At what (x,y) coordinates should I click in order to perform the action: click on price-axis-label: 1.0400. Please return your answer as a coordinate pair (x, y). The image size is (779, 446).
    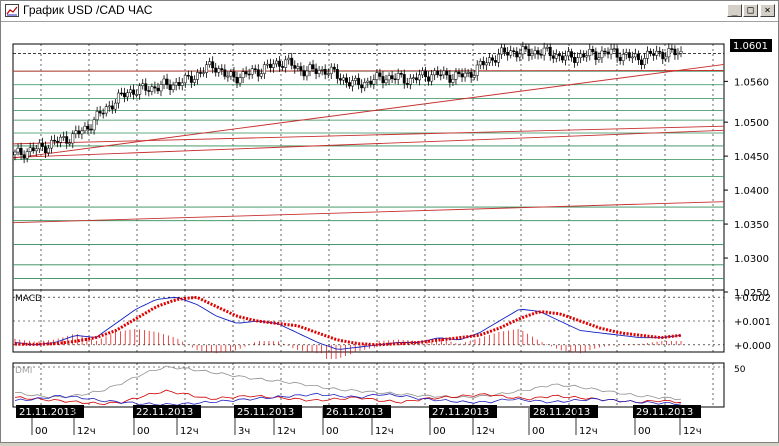
    Looking at the image, I should click on (751, 191).